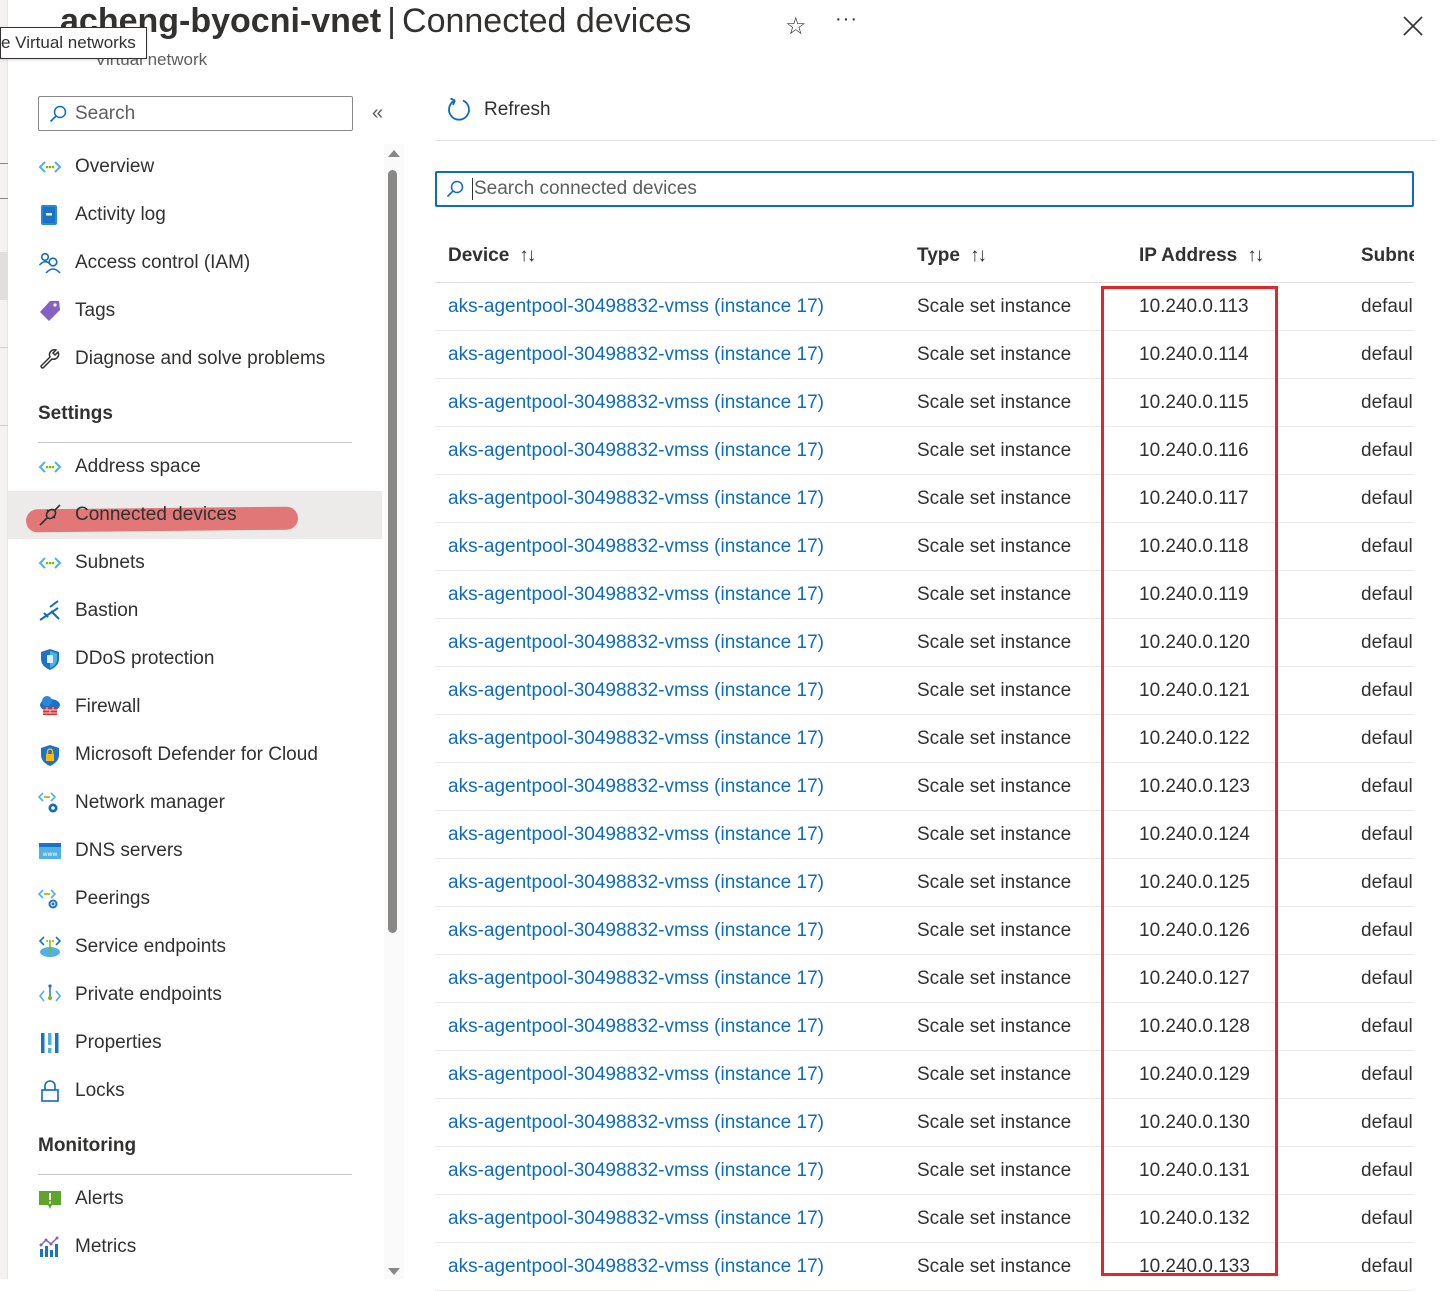 The width and height of the screenshot is (1441, 1291). What do you see at coordinates (195, 707) in the screenshot?
I see `sidebar-item-firewall: Firewall` at bounding box center [195, 707].